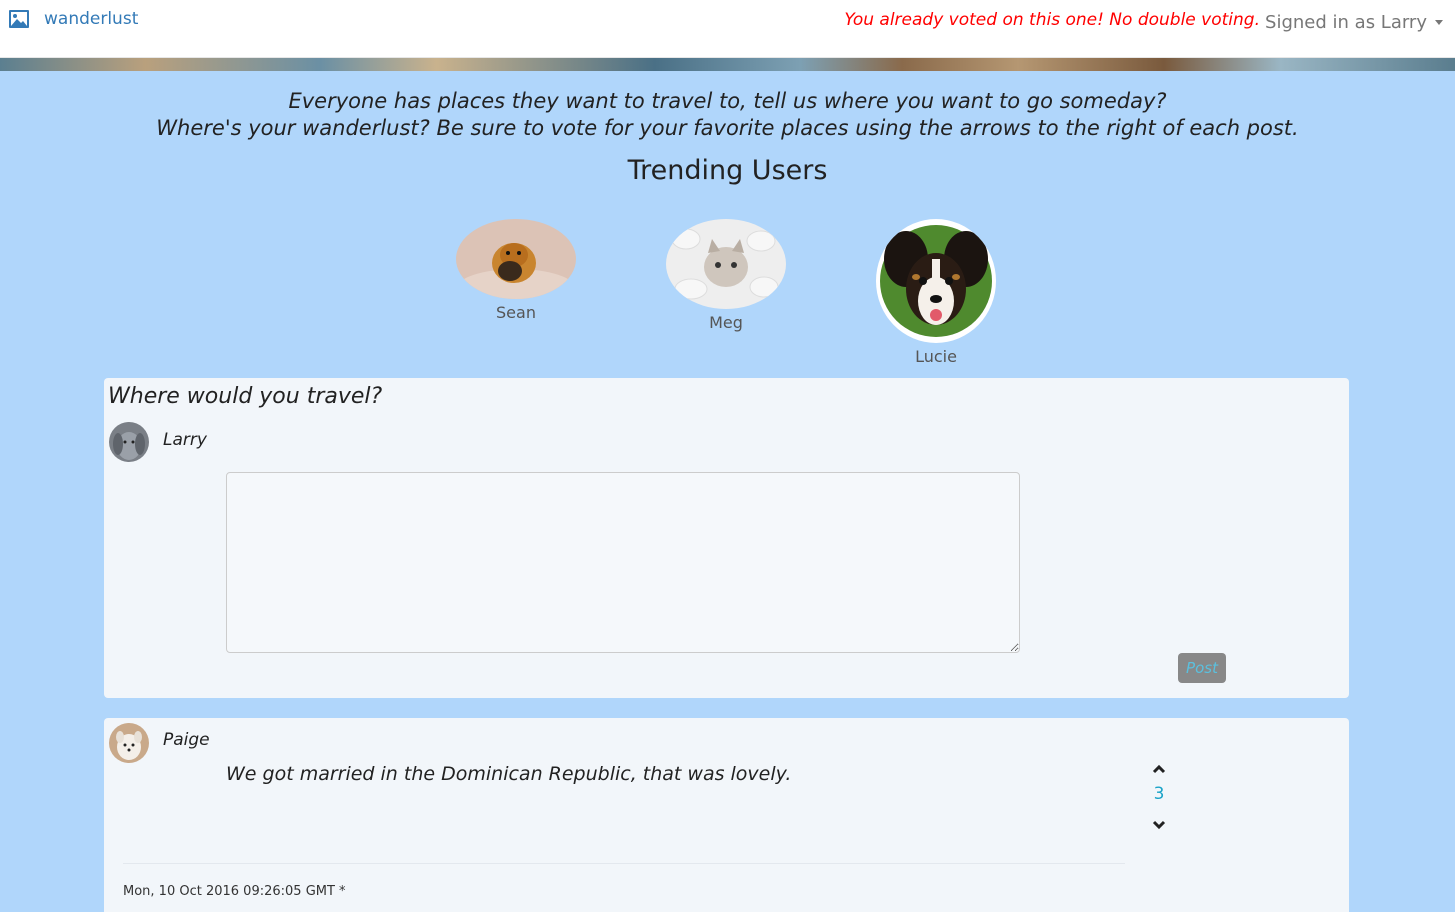 Image resolution: width=1455 pixels, height=912 pixels. What do you see at coordinates (936, 356) in the screenshot?
I see `trending-user-name: Lucie` at bounding box center [936, 356].